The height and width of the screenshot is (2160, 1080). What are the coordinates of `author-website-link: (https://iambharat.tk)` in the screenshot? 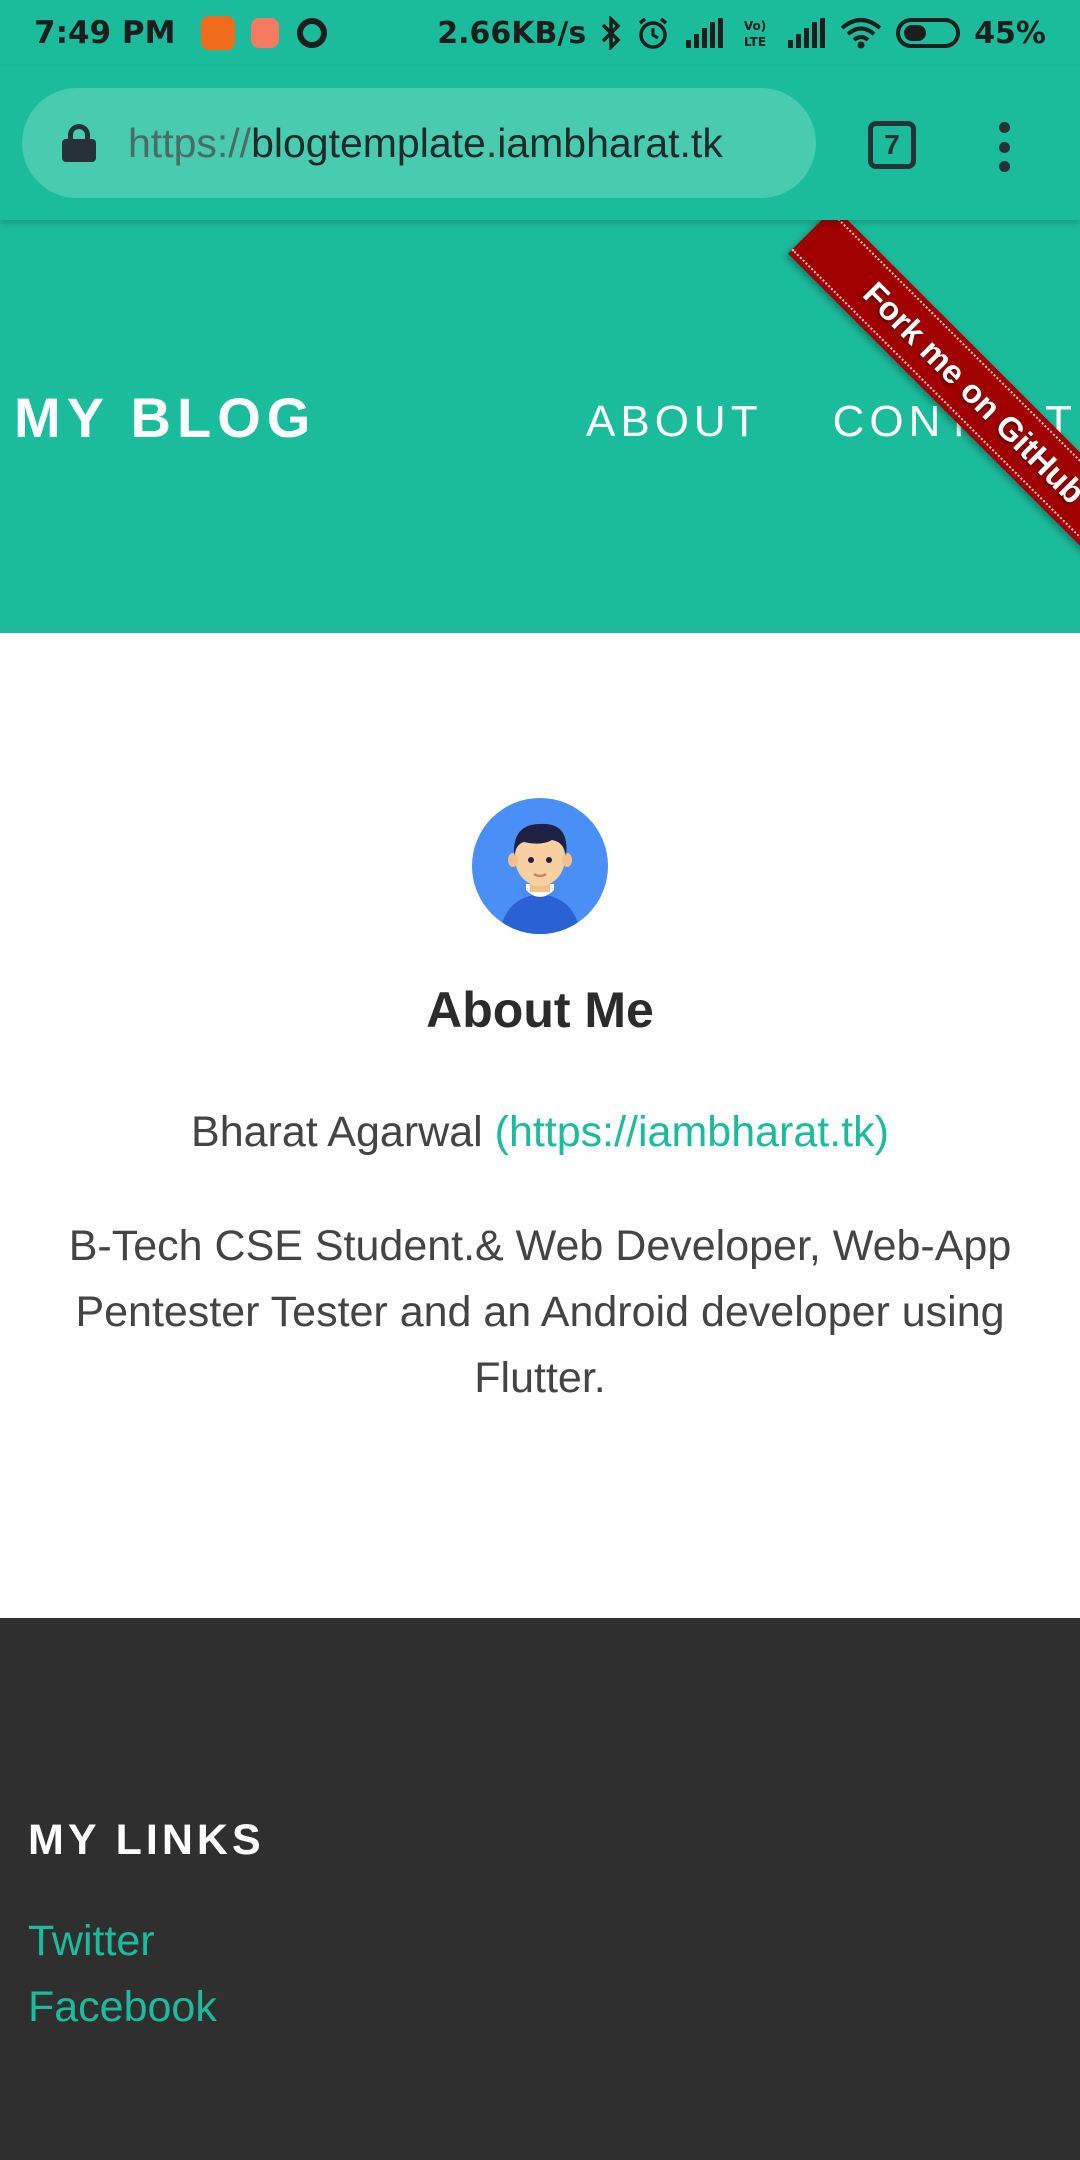 It's located at (692, 1132).